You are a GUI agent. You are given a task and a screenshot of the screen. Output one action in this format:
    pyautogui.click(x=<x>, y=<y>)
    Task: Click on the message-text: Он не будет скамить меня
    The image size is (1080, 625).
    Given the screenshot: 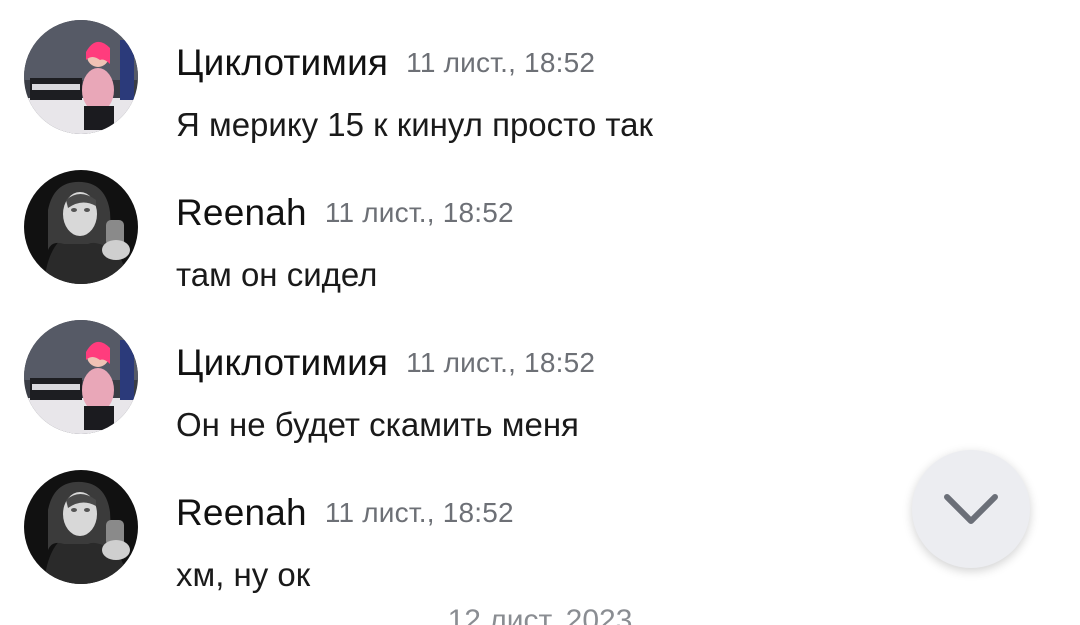 What is the action you would take?
    pyautogui.click(x=377, y=424)
    